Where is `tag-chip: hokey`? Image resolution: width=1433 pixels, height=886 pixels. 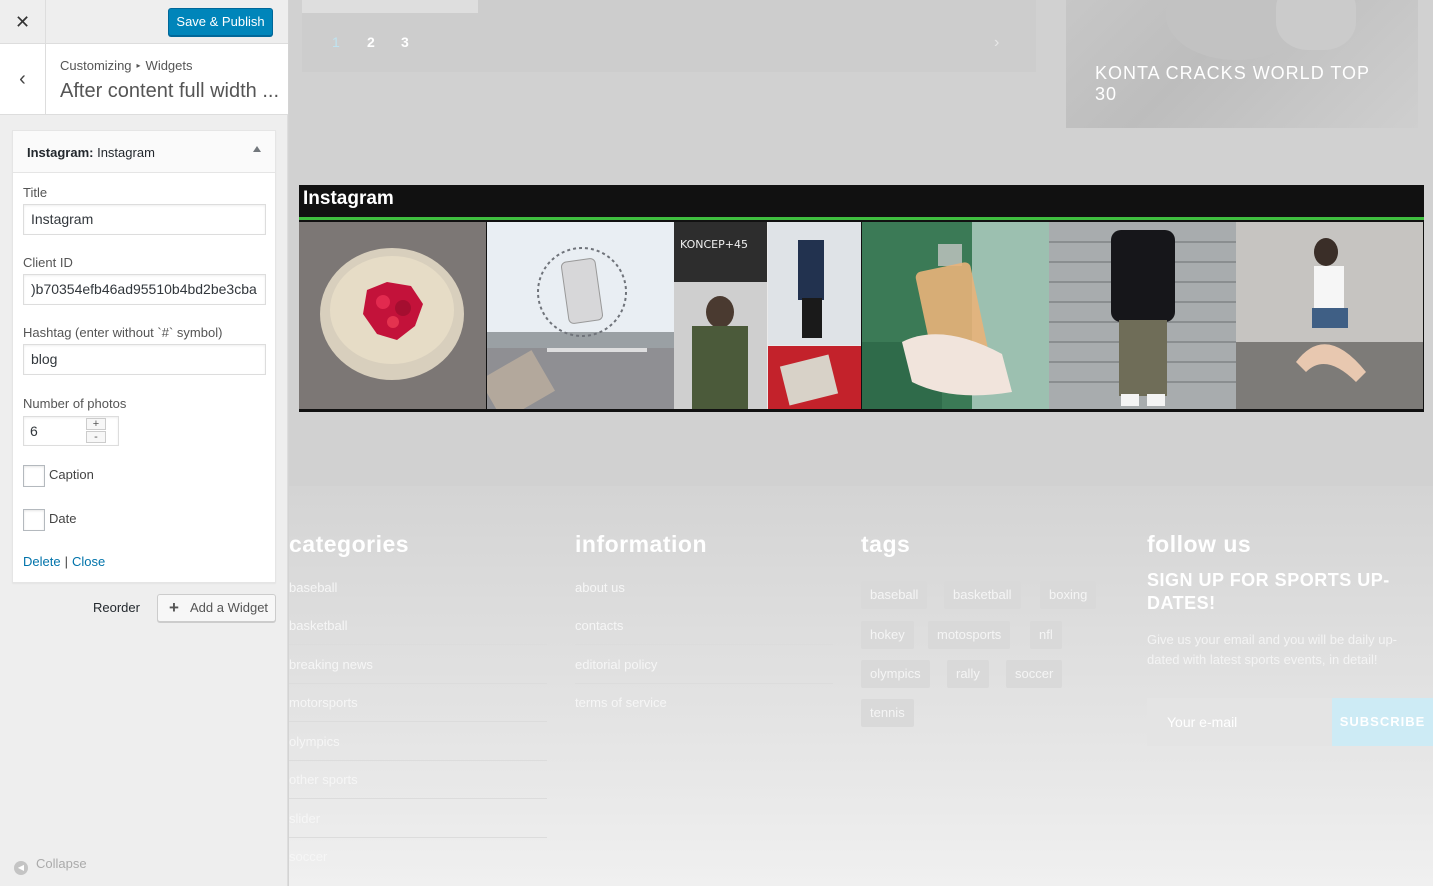 tag-chip: hokey is located at coordinates (887, 635).